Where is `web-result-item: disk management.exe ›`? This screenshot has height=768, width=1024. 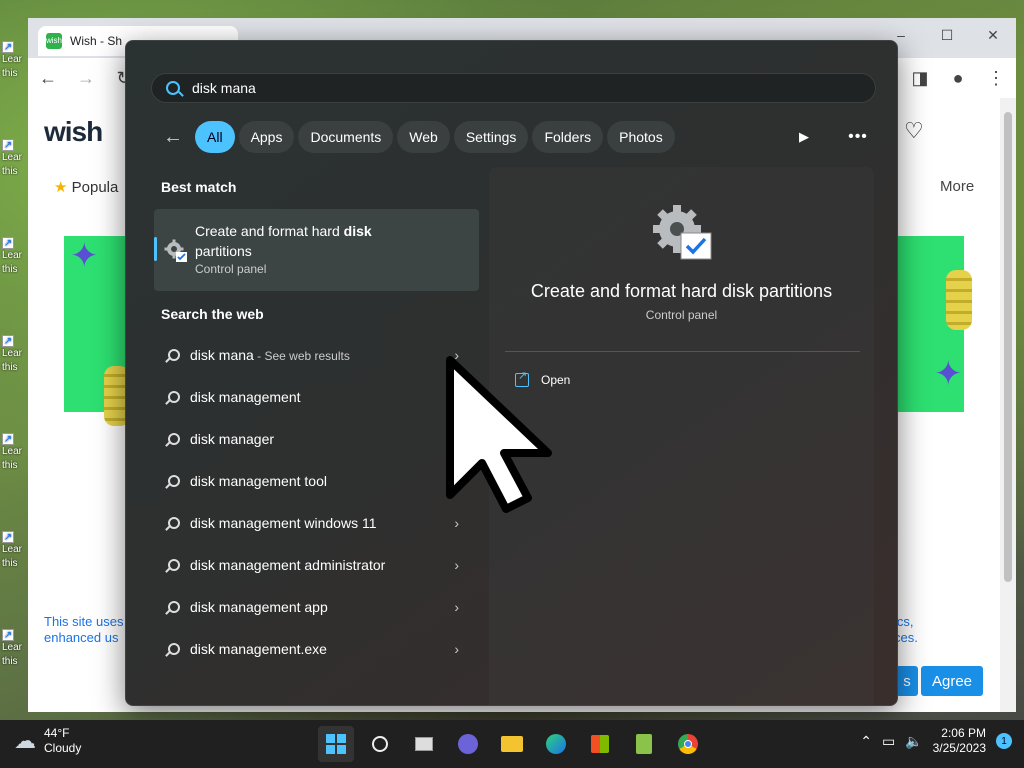
web-result-item: disk management.exe › is located at coordinates (316, 649).